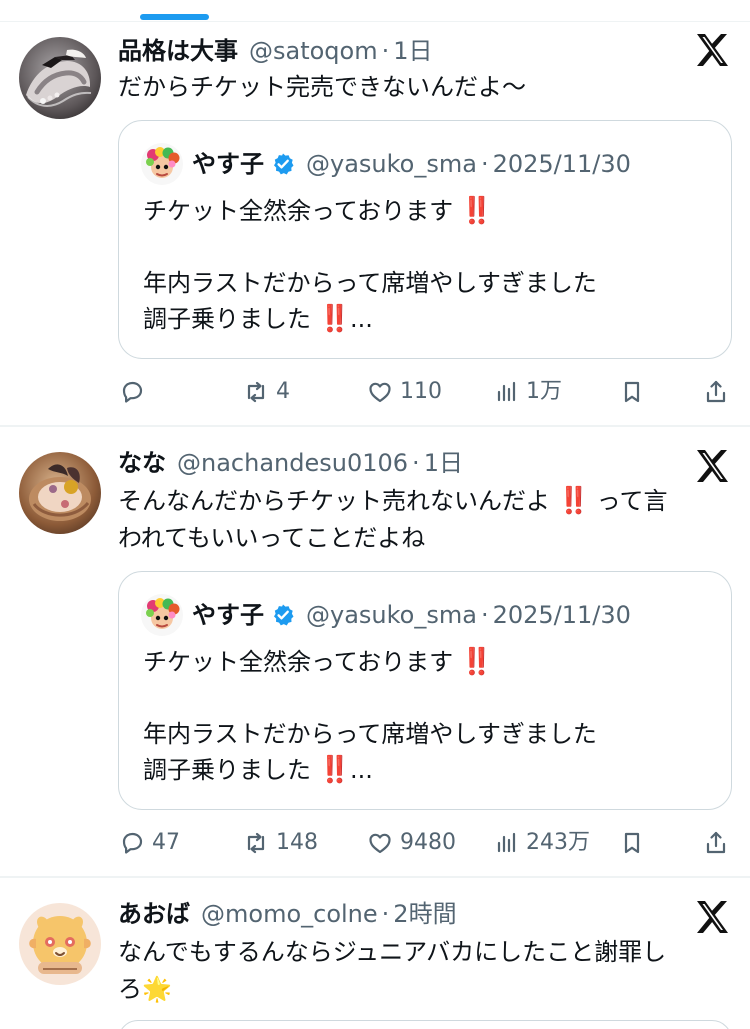  I want to click on handle: @nachandesu0106, so click(292, 463).